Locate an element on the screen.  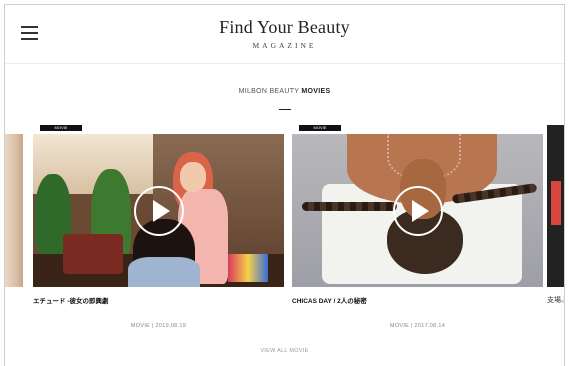
section-title: MILBON BEAUTY MOVIES is located at coordinates (284, 91).